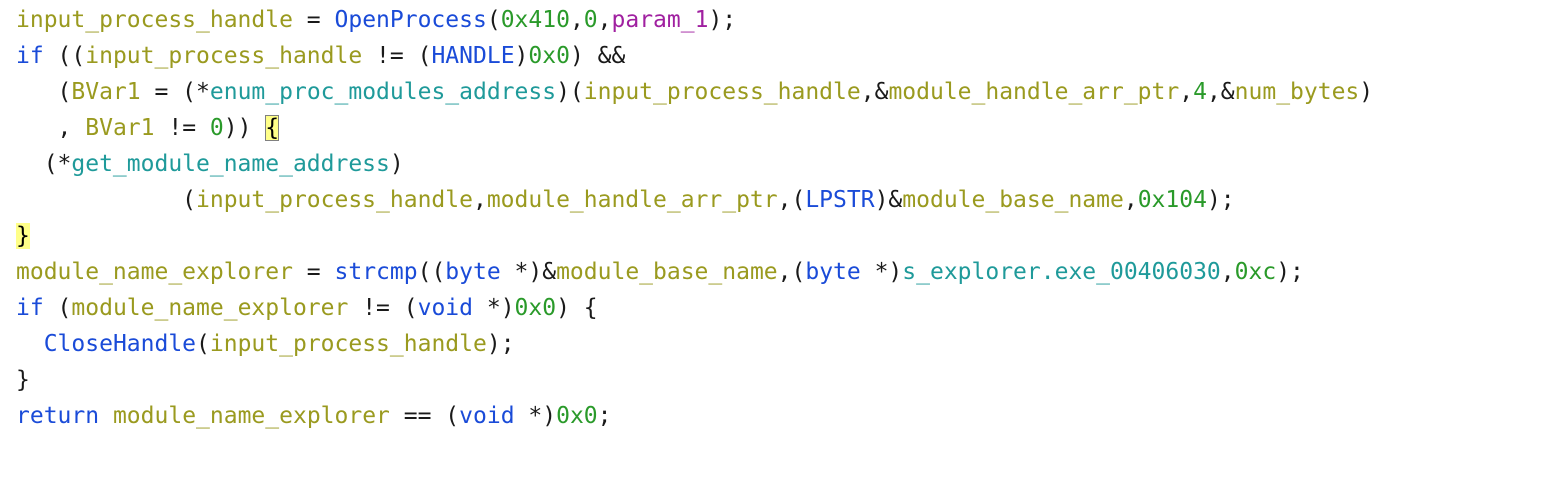 The image size is (1550, 494). What do you see at coordinates (889, 200) in the screenshot?
I see `punctuation-token: )&` at bounding box center [889, 200].